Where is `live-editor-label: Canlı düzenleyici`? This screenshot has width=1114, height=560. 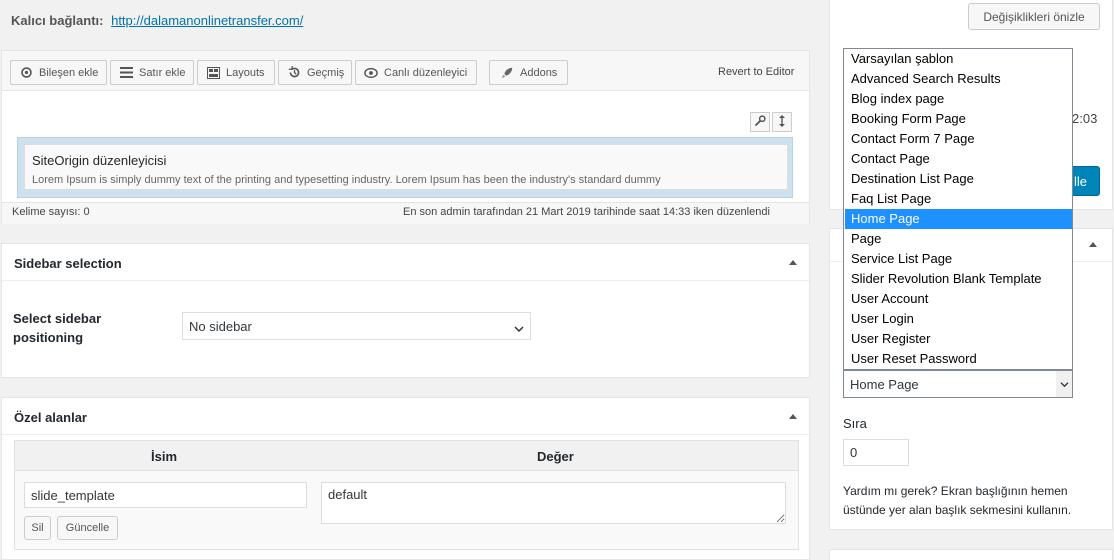
live-editor-label: Canlı düzenleyici is located at coordinates (426, 72).